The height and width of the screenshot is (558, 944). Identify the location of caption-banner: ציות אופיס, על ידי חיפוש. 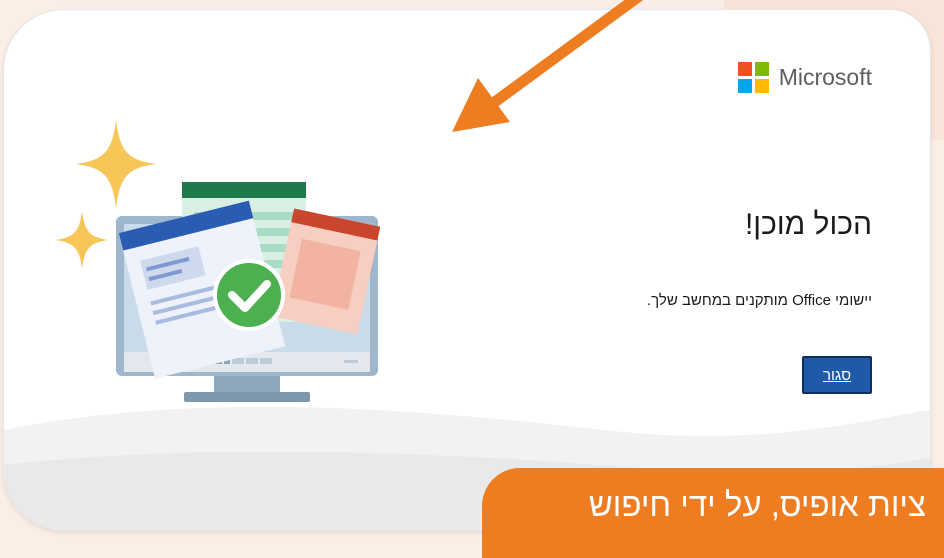
(713, 513).